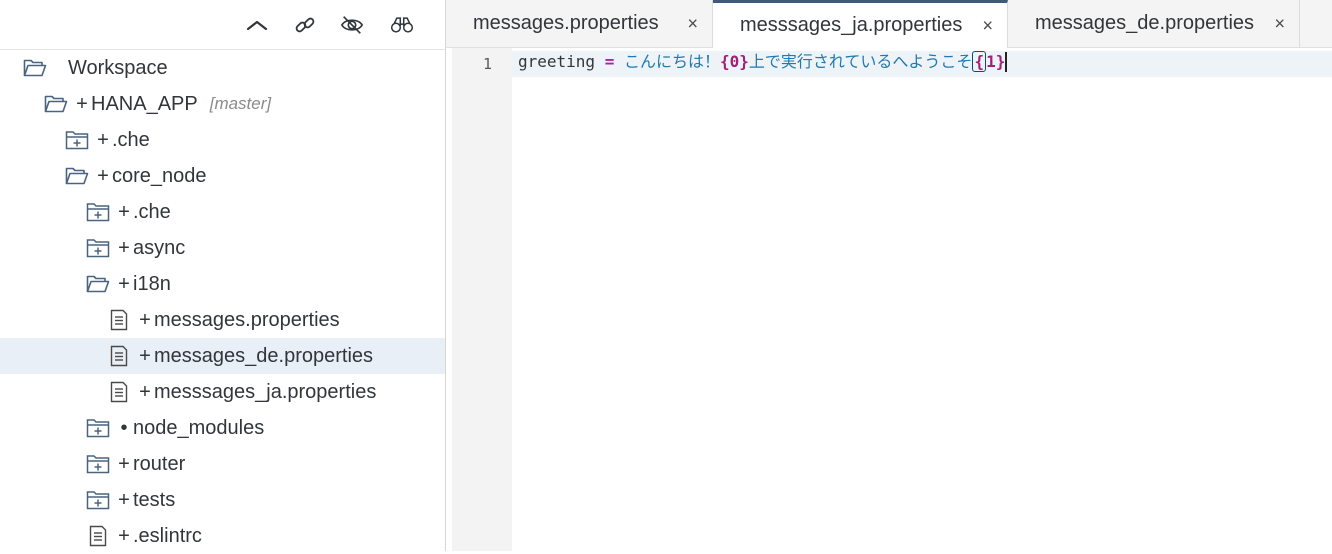 The height and width of the screenshot is (554, 1332). Describe the element at coordinates (1006, 62) in the screenshot. I see `text-cursor` at that location.